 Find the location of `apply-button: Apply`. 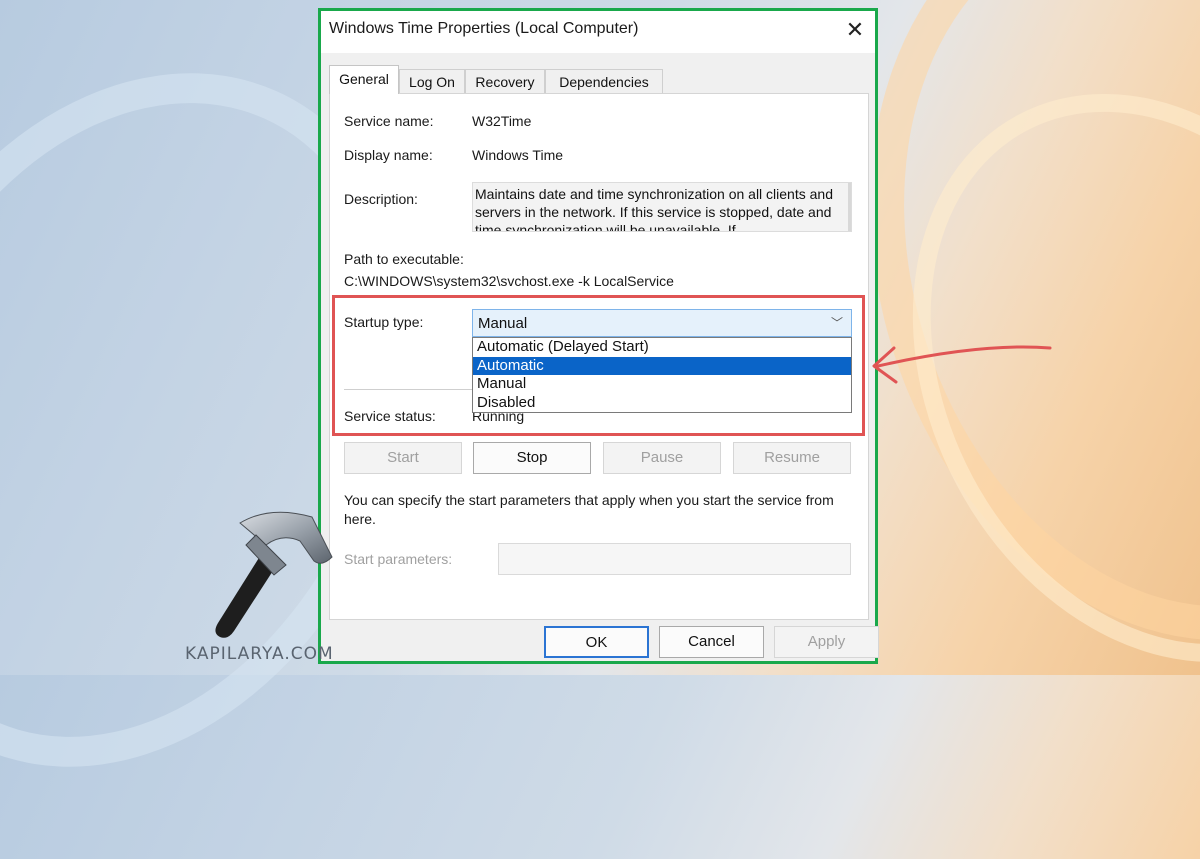

apply-button: Apply is located at coordinates (826, 642).